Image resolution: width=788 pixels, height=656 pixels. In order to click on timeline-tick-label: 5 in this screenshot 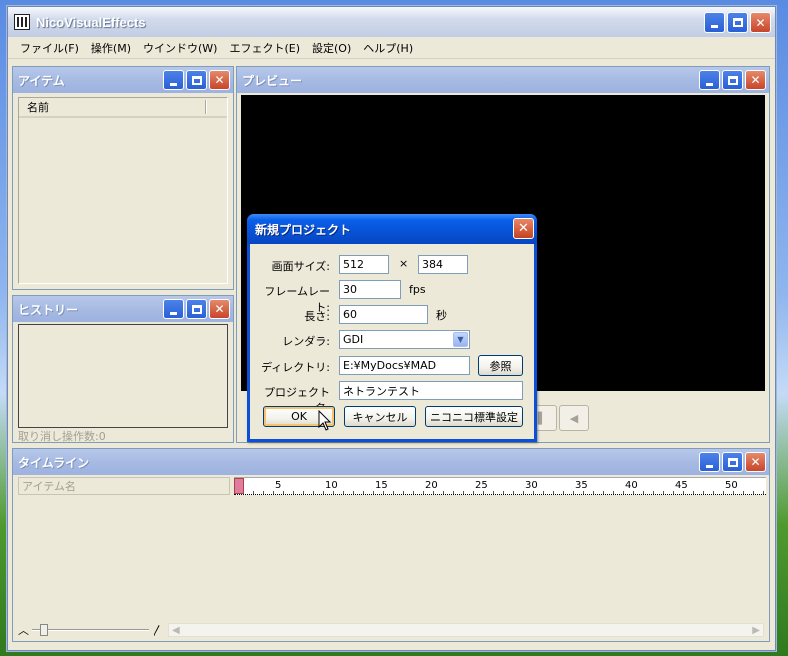, I will do `click(278, 485)`.